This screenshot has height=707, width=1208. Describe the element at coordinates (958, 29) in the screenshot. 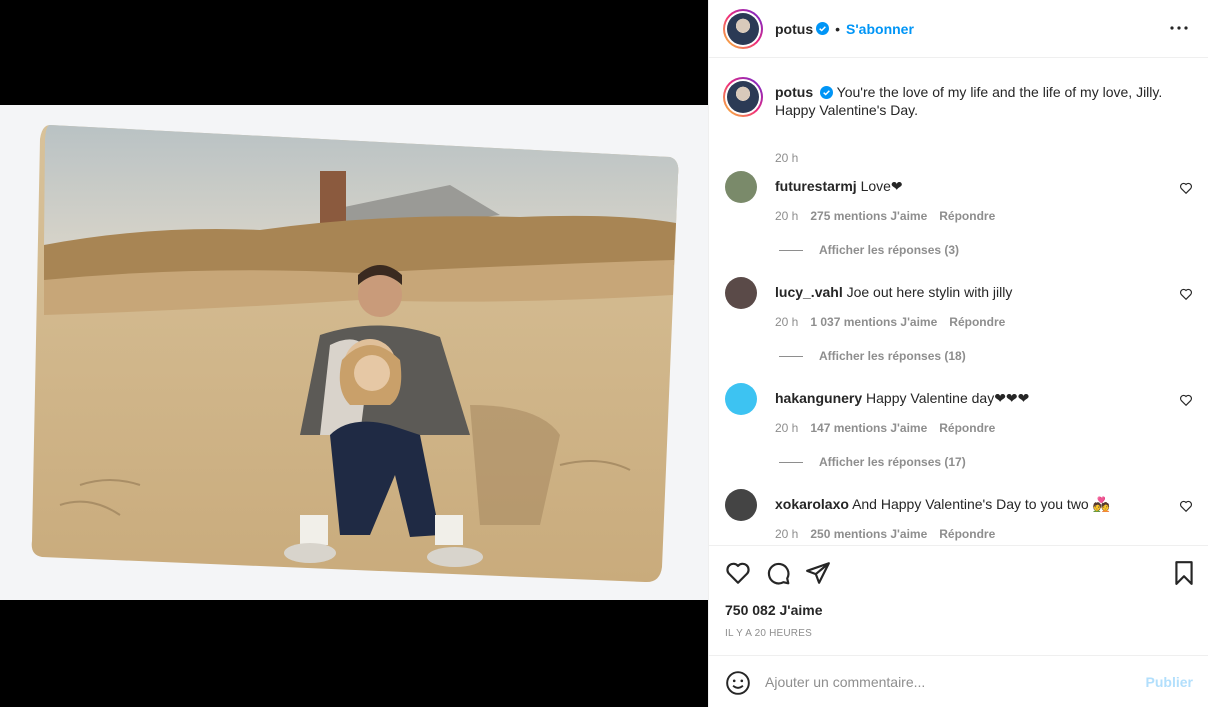

I see `post-header: potus • S'abonner` at that location.